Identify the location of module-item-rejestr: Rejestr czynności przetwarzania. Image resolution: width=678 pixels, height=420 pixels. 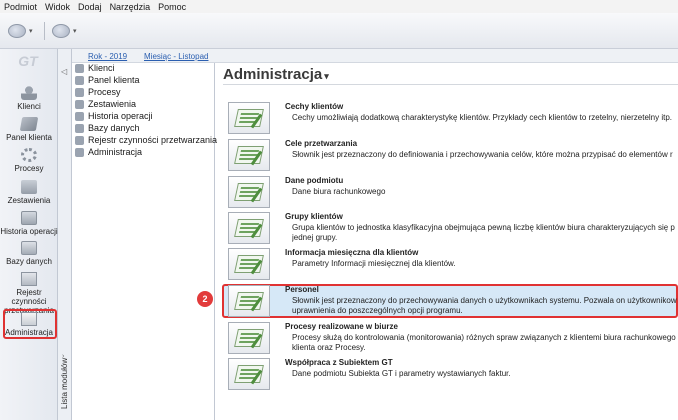
(146, 140).